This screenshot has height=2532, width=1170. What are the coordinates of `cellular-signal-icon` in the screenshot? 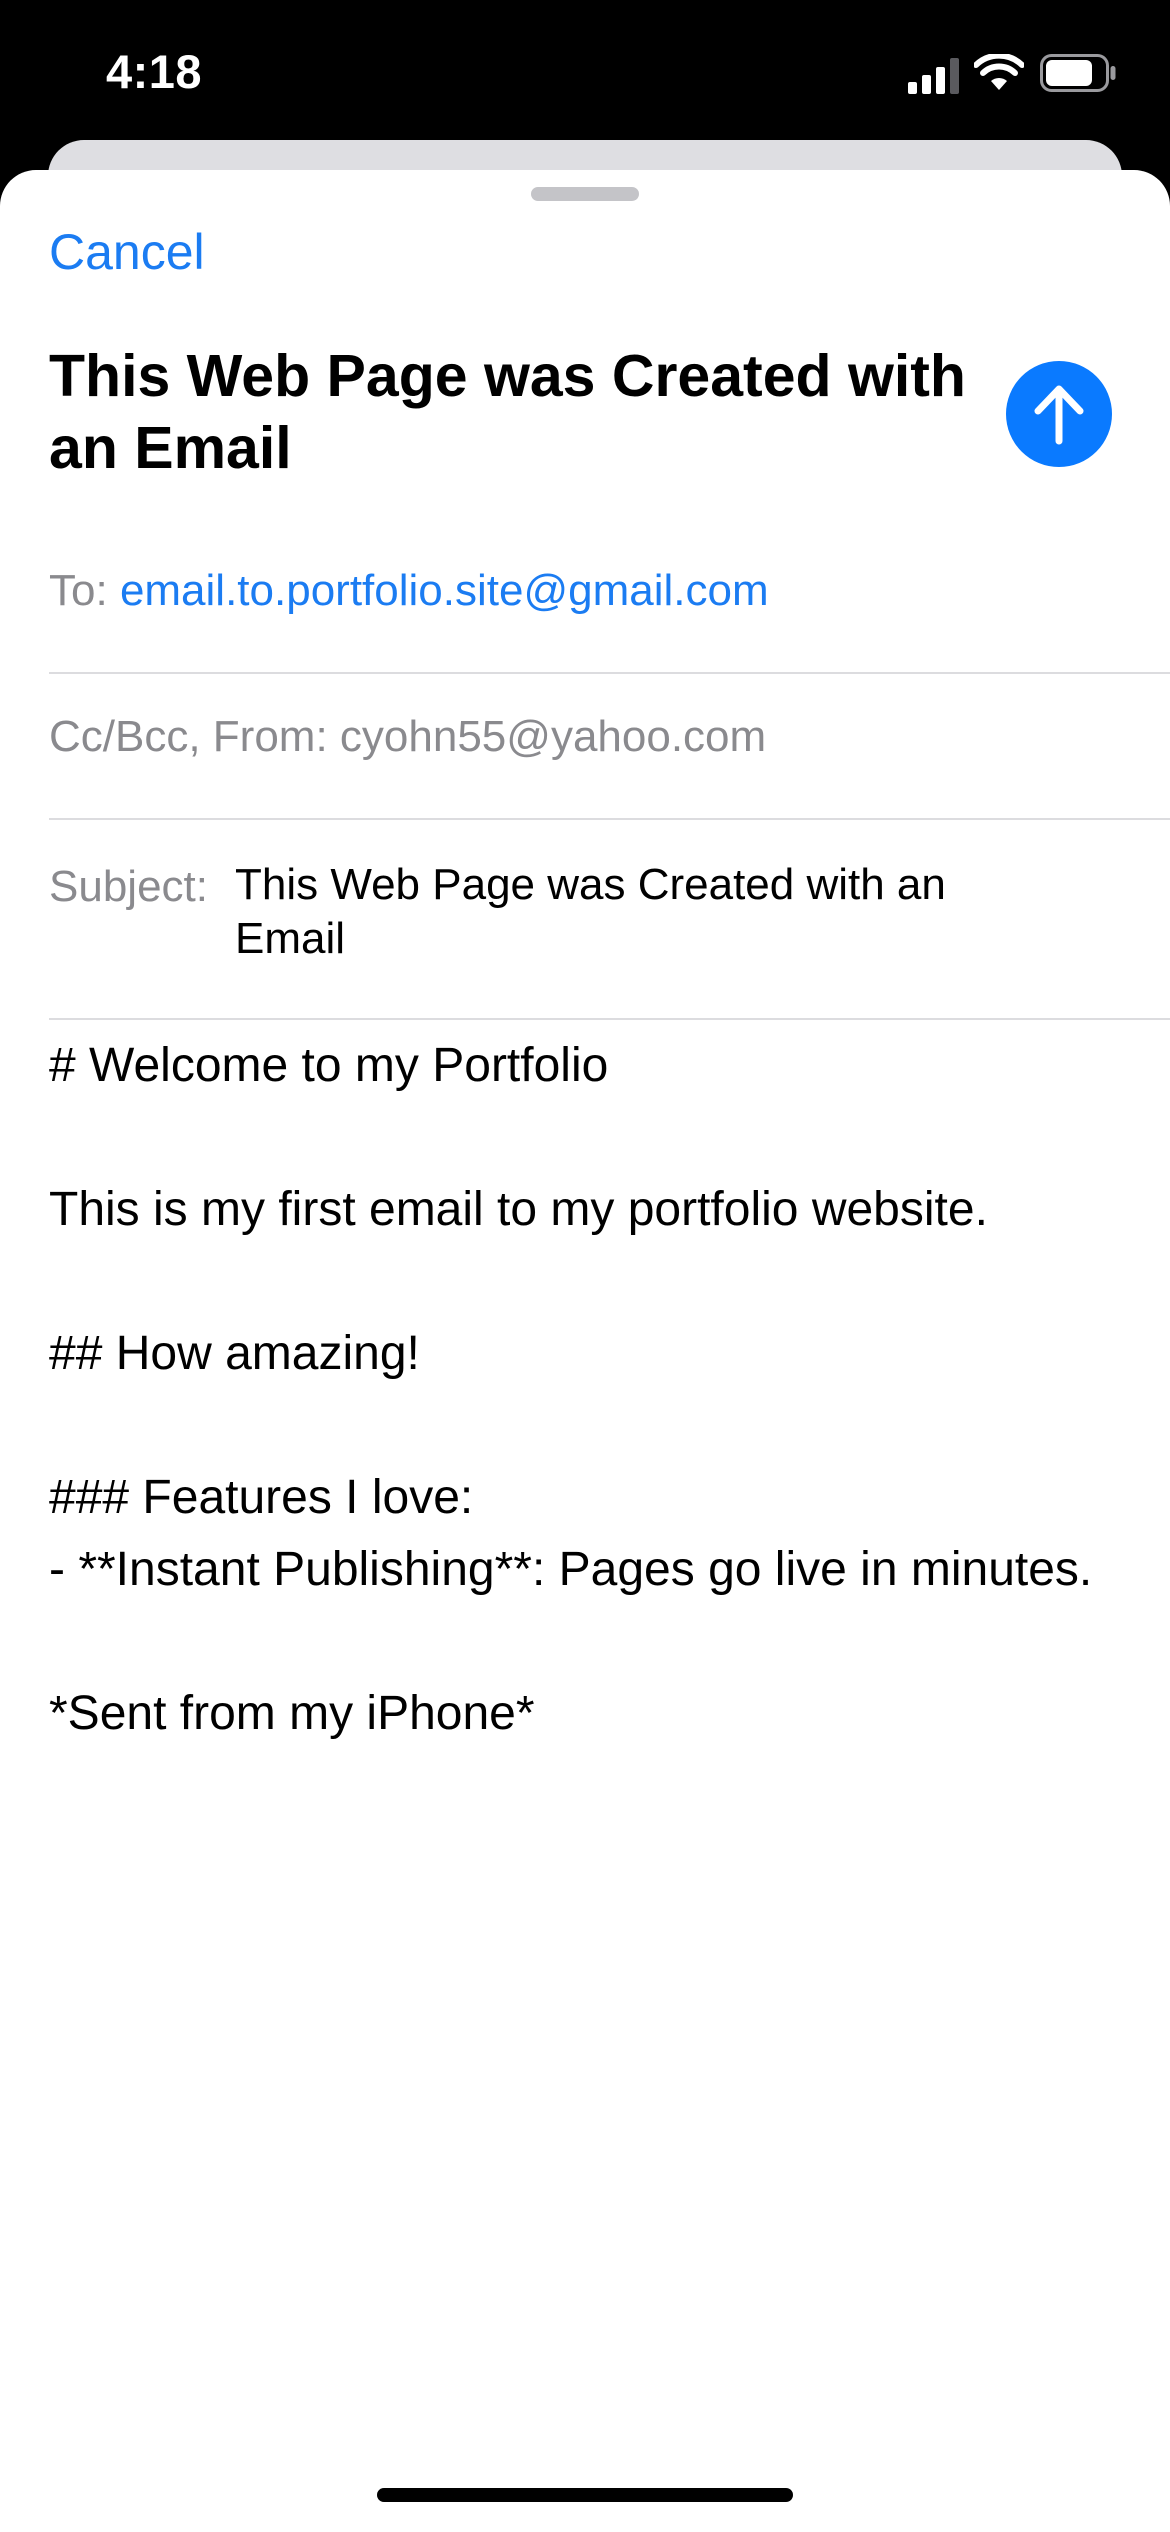 It's located at (933, 76).